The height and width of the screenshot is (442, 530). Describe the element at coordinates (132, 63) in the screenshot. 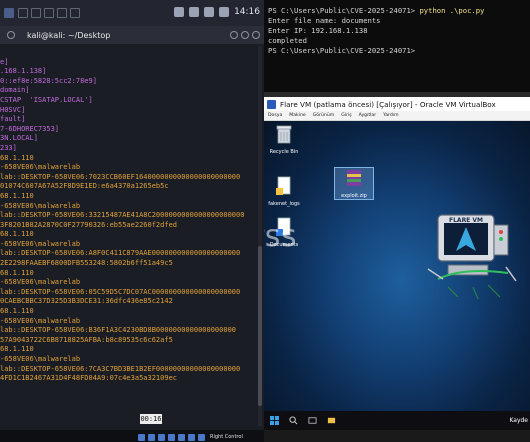

I see `terminal-line: e]` at that location.